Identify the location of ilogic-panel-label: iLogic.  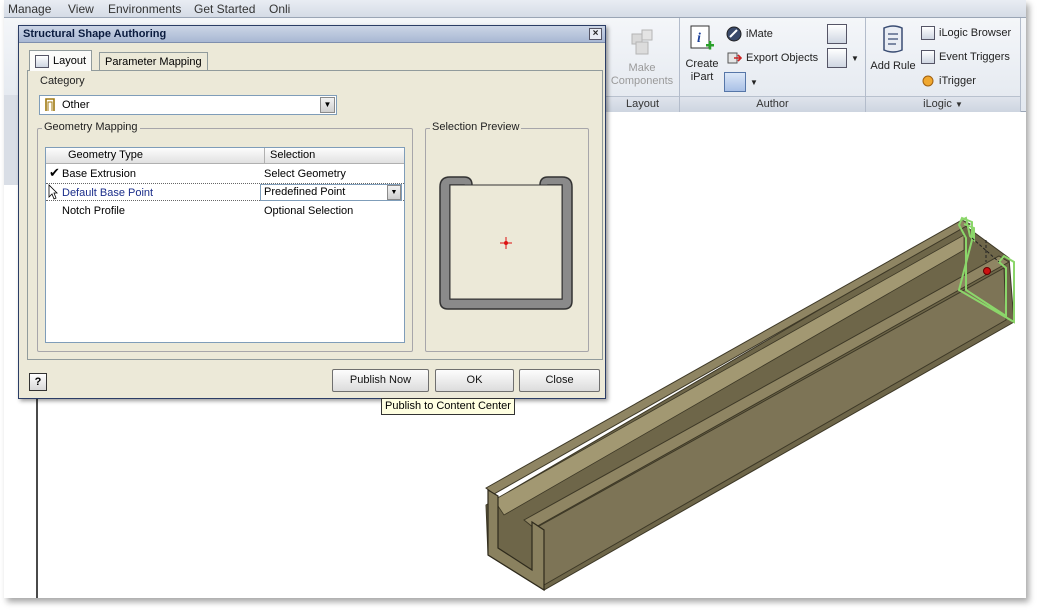
(937, 104).